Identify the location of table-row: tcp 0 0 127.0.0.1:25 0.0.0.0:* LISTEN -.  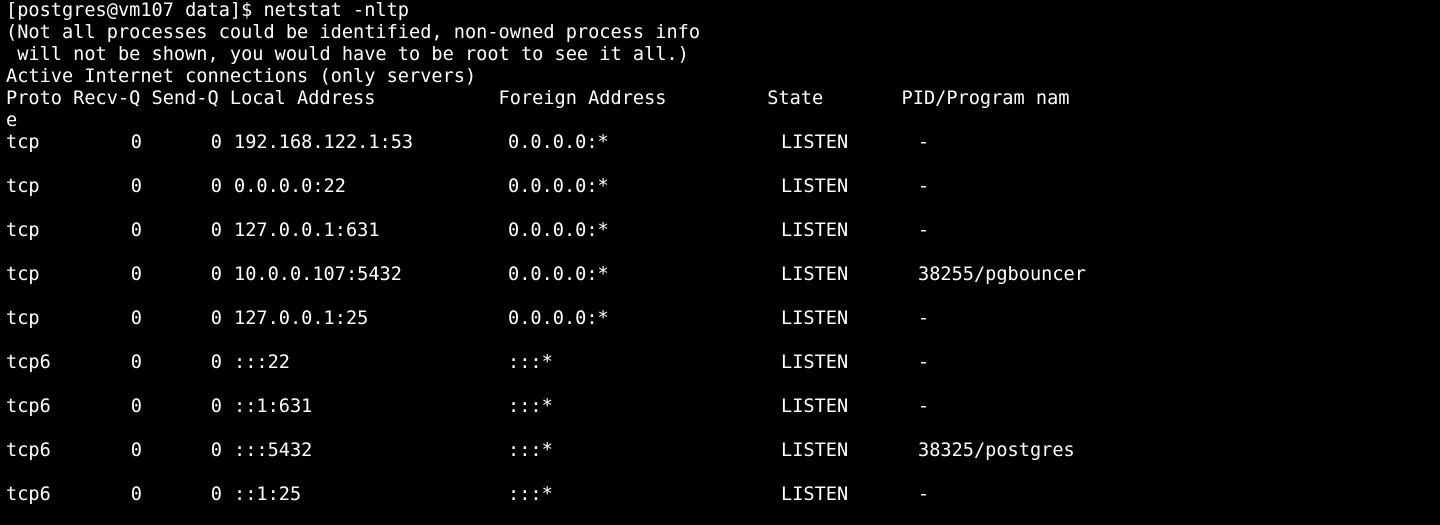
(723, 319).